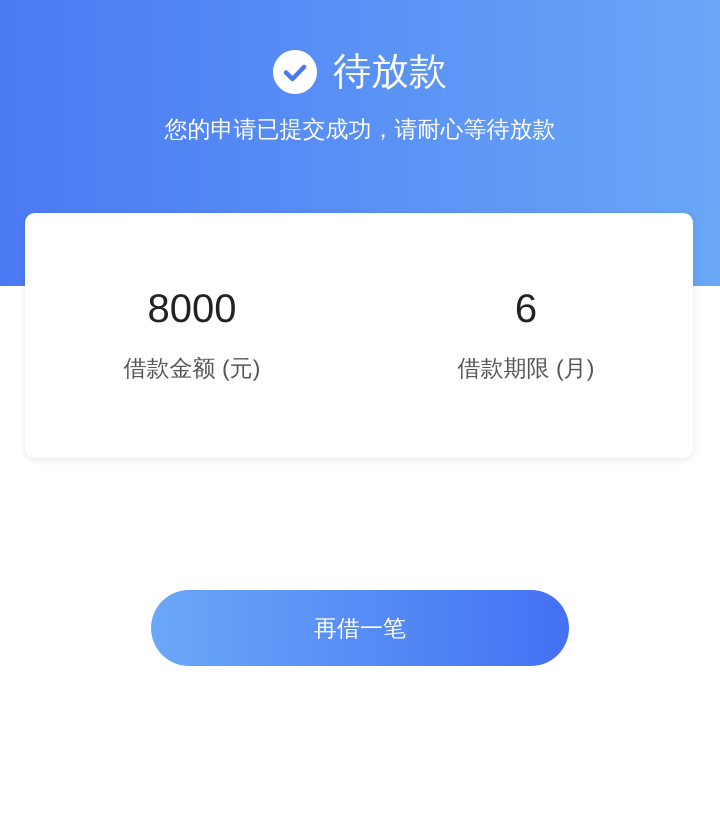 The image size is (720, 818). Describe the element at coordinates (192, 368) in the screenshot. I see `summary-label: 借款金额 (元)` at that location.